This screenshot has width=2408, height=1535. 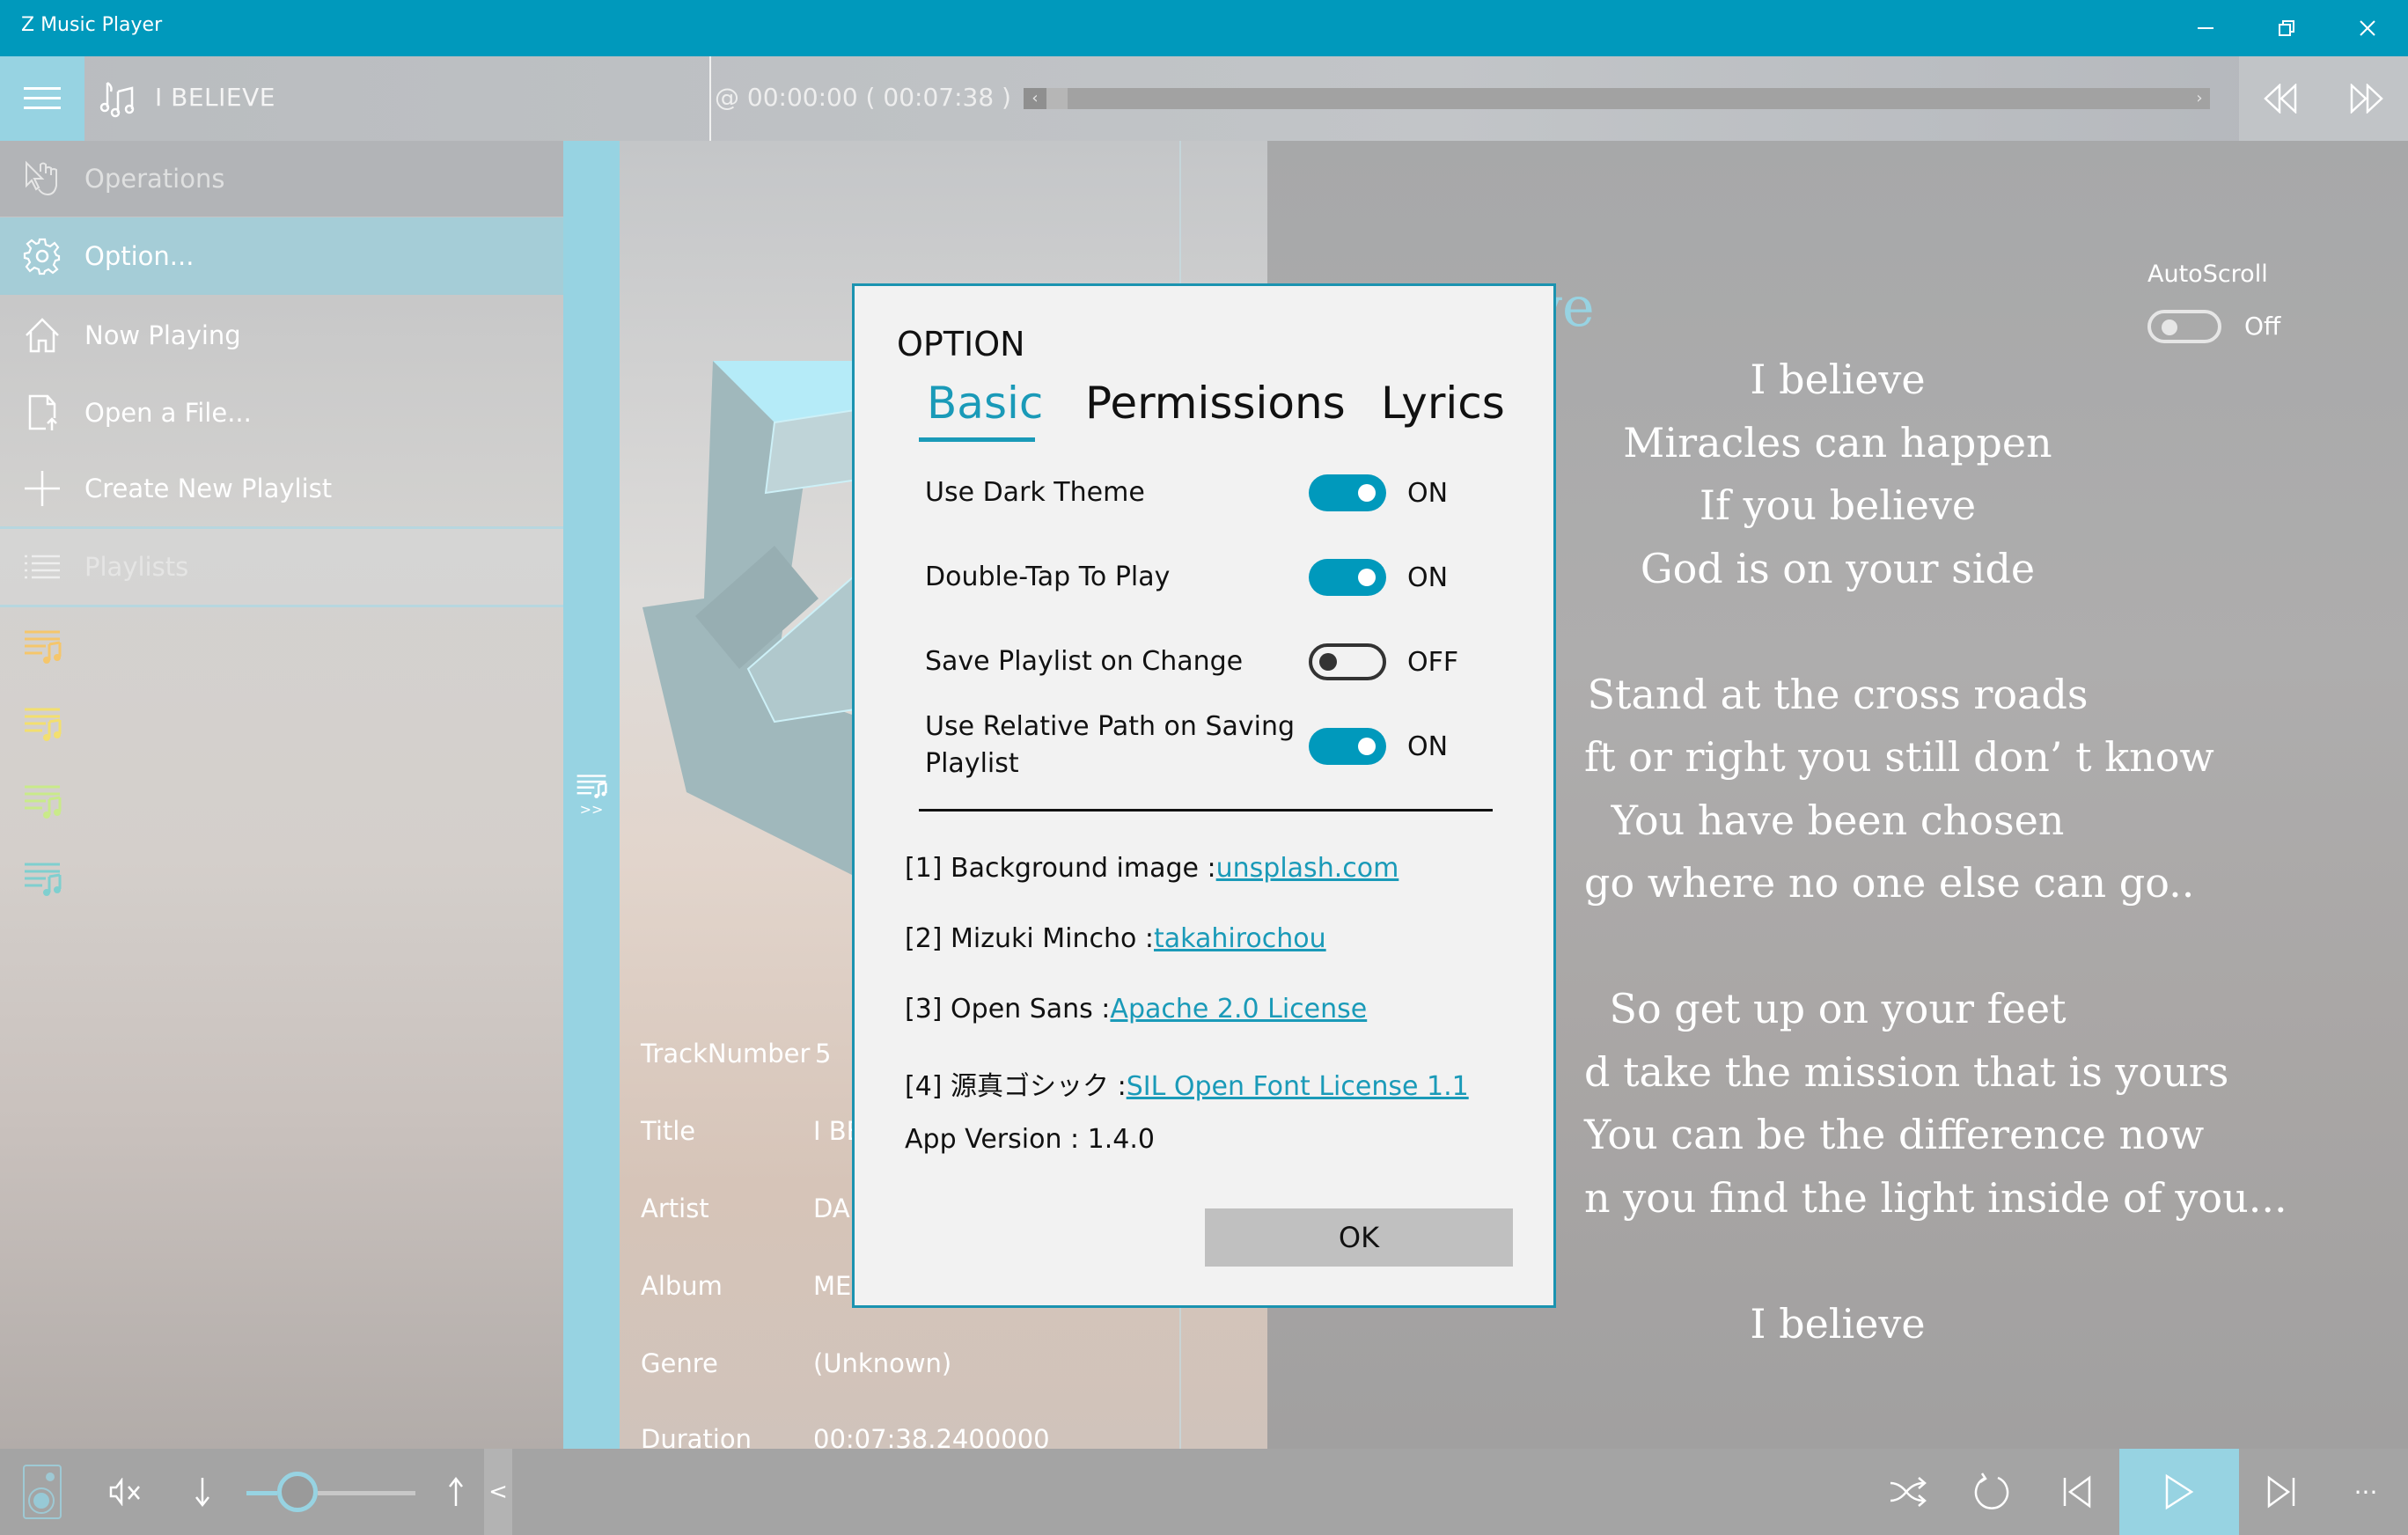 I want to click on volume-thumb, so click(x=297, y=1492).